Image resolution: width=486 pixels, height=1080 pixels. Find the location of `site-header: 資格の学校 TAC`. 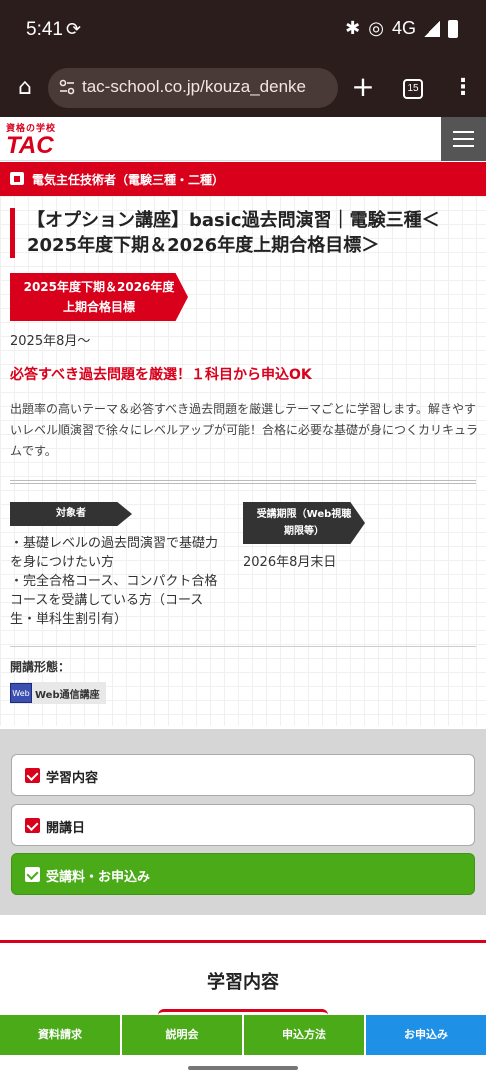

site-header: 資格の学校 TAC is located at coordinates (243, 139).